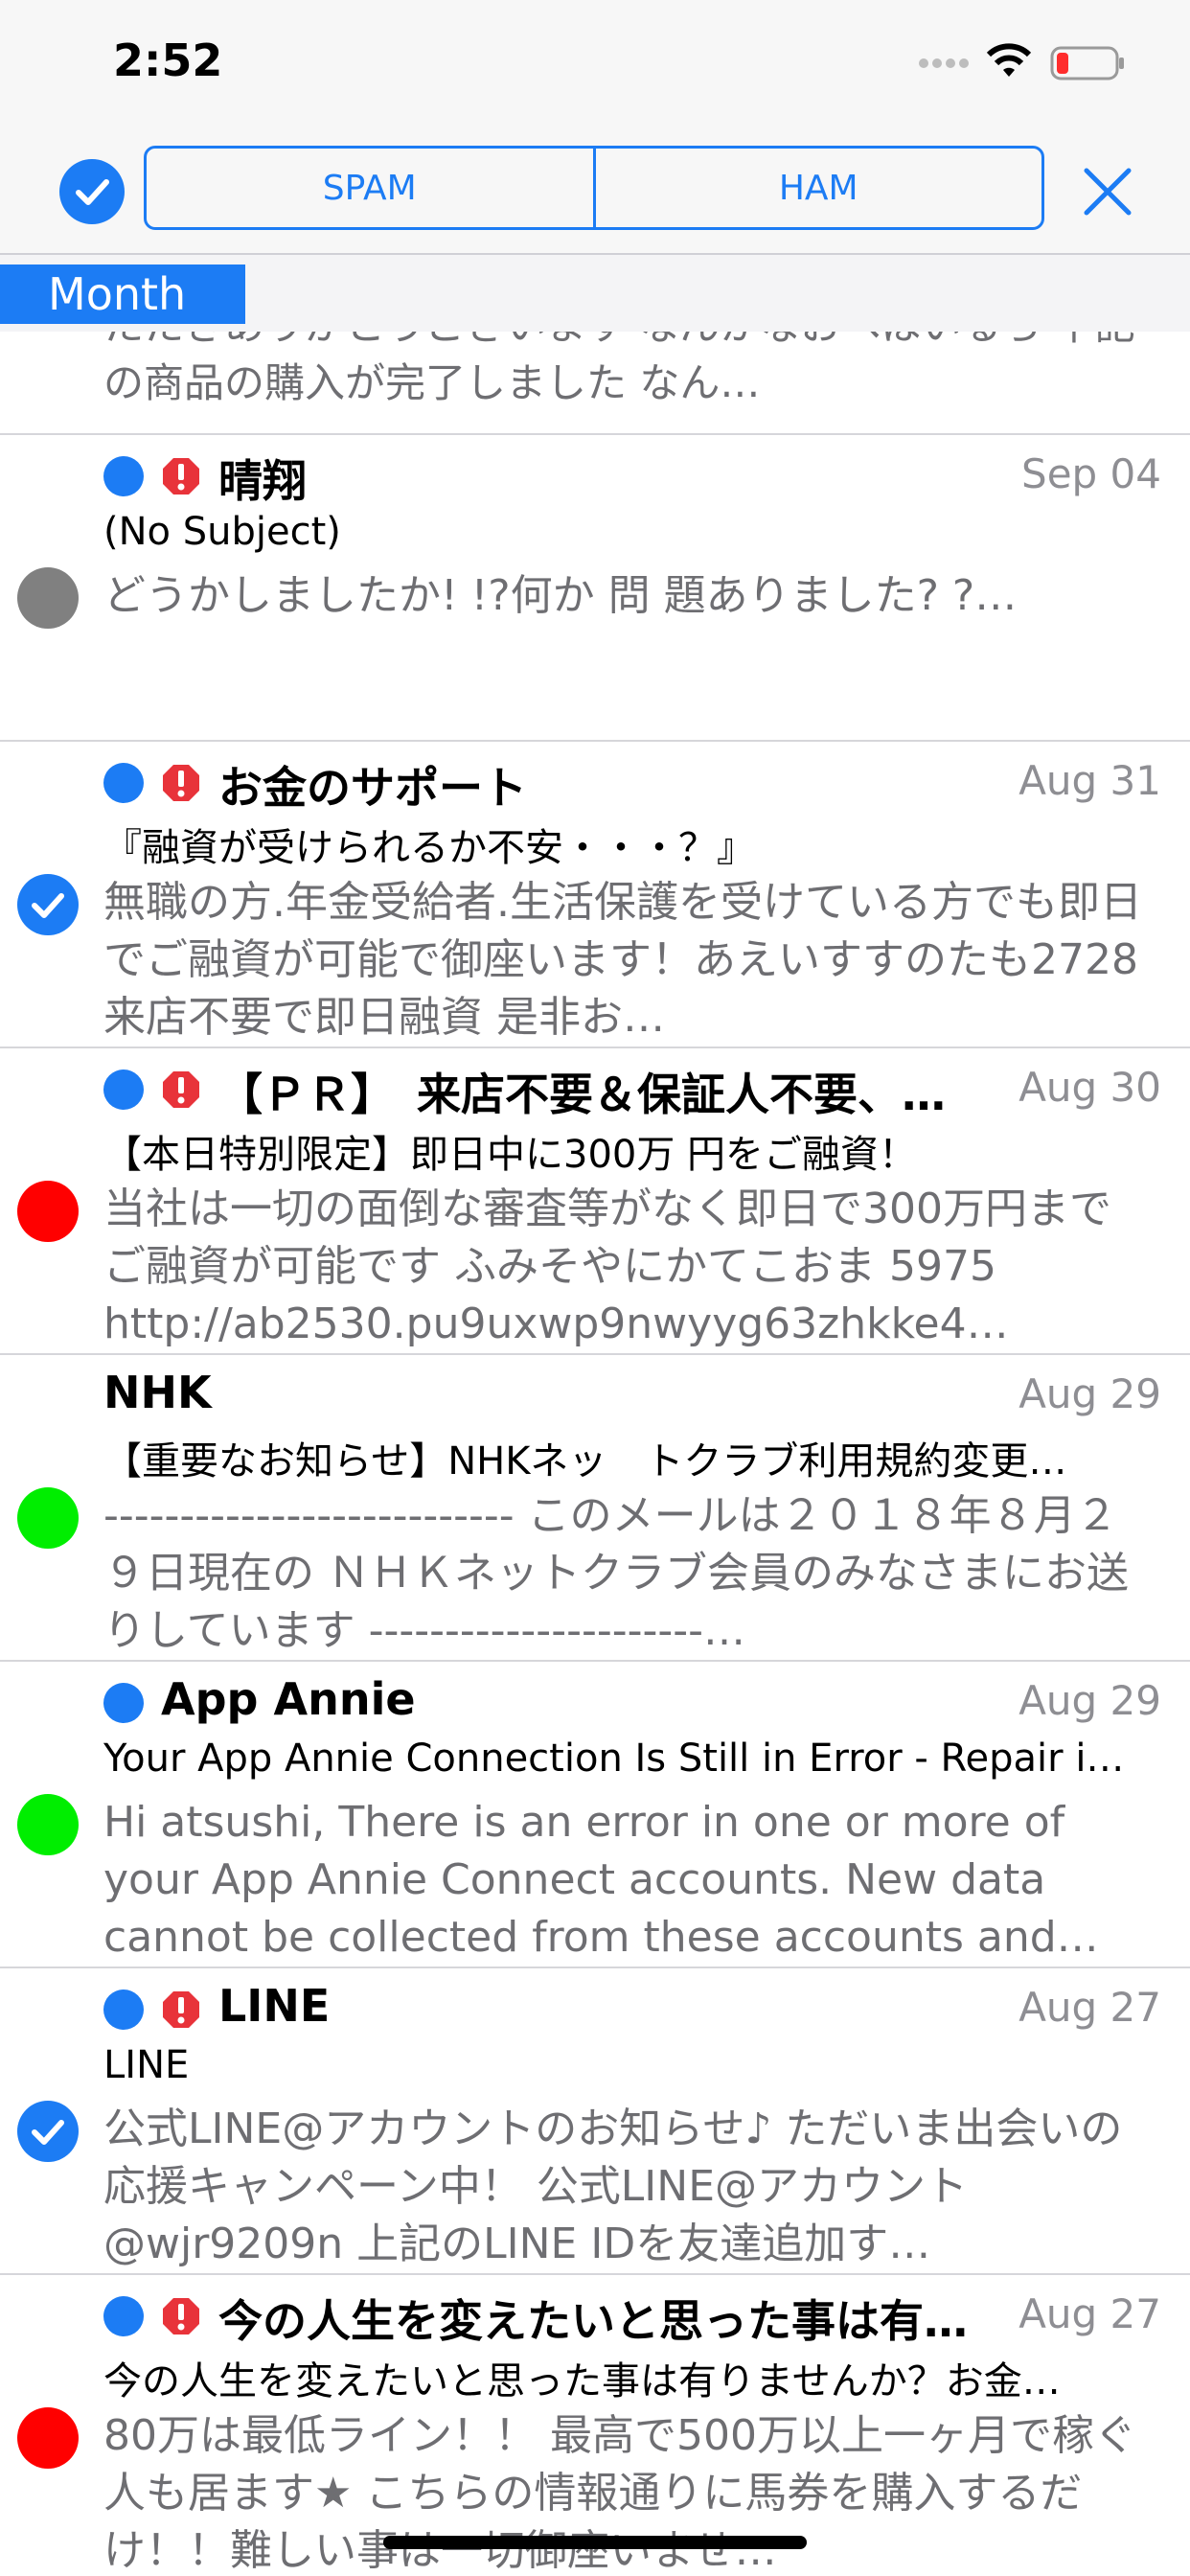 Image resolution: width=1190 pixels, height=2576 pixels. What do you see at coordinates (168, 60) in the screenshot?
I see `status-time: 2:52` at bounding box center [168, 60].